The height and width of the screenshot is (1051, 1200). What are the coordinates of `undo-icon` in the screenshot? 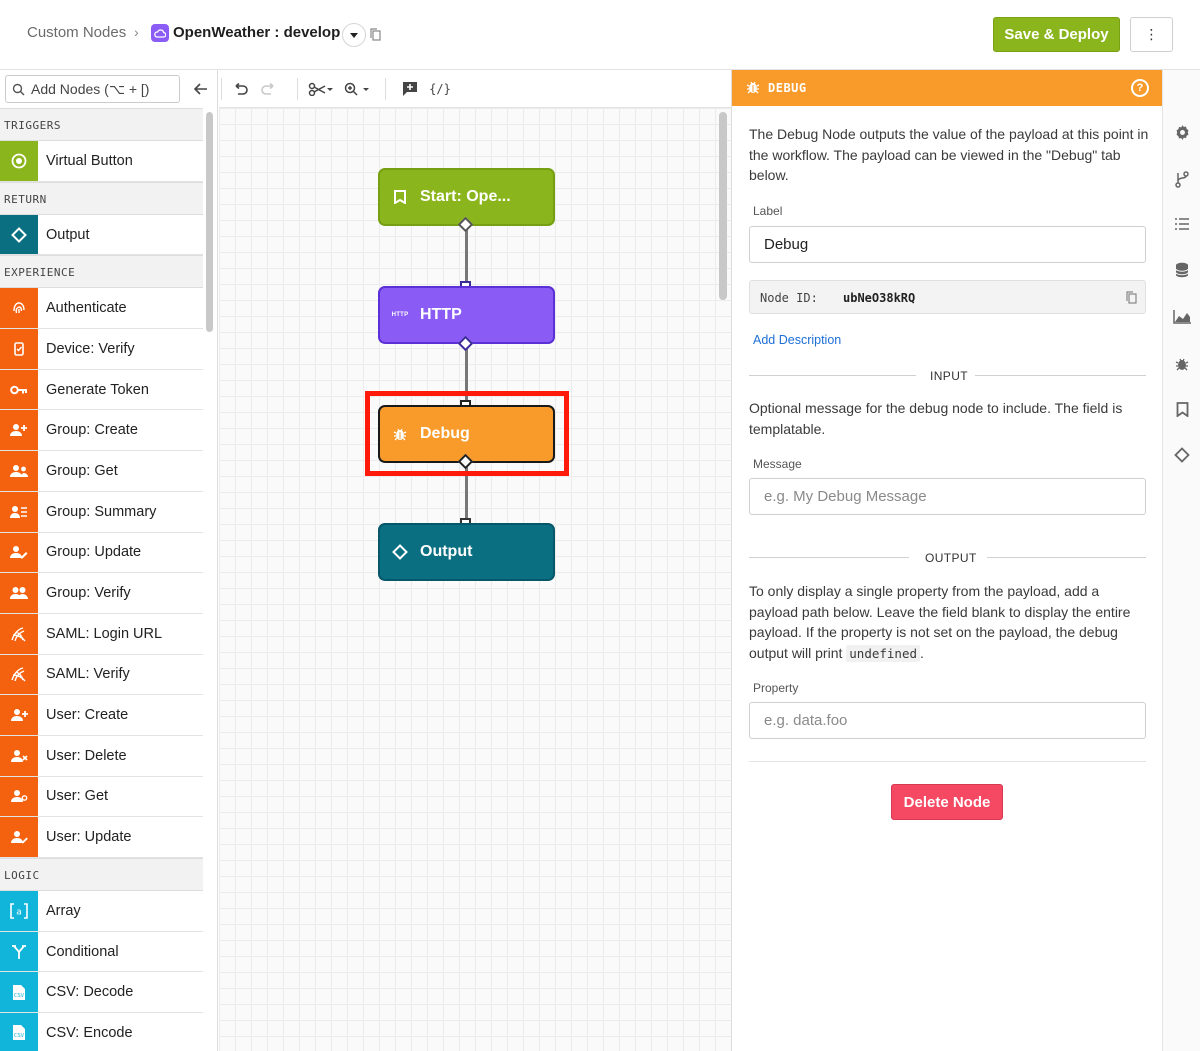 It's located at (240, 89).